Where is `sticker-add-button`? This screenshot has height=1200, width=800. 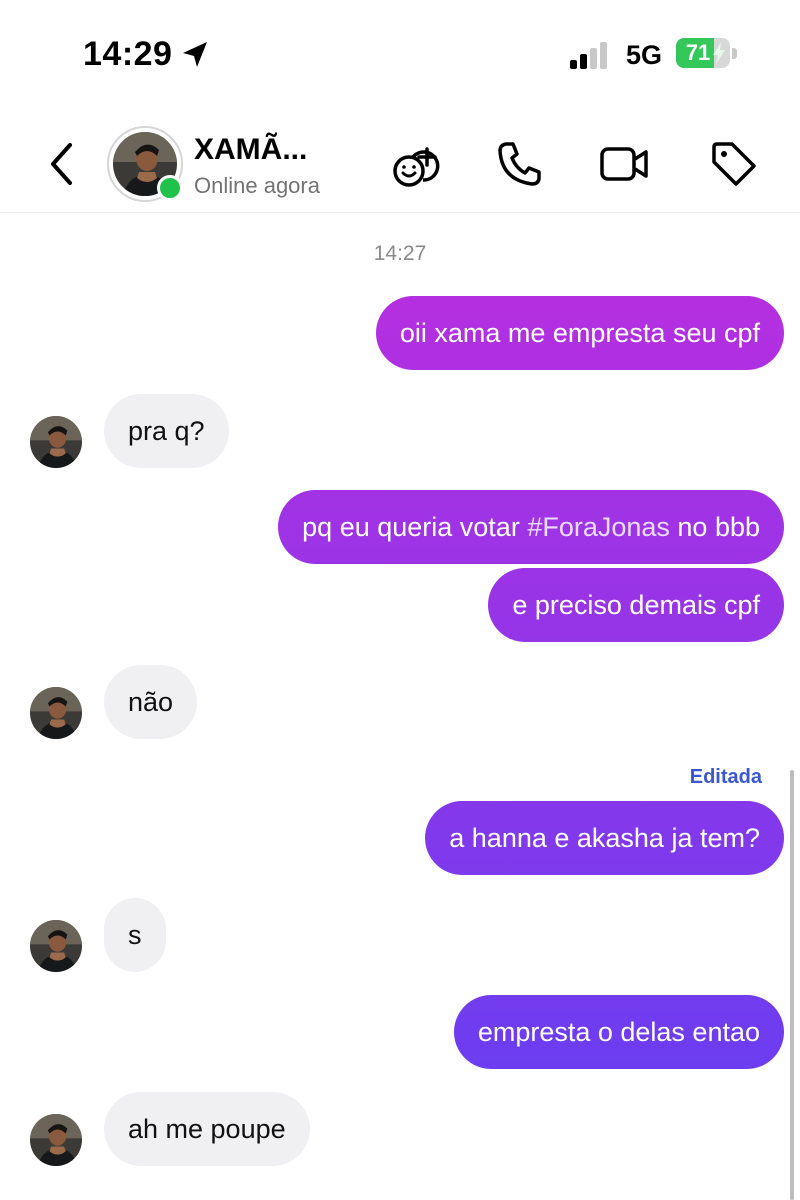
sticker-add-button is located at coordinates (416, 164).